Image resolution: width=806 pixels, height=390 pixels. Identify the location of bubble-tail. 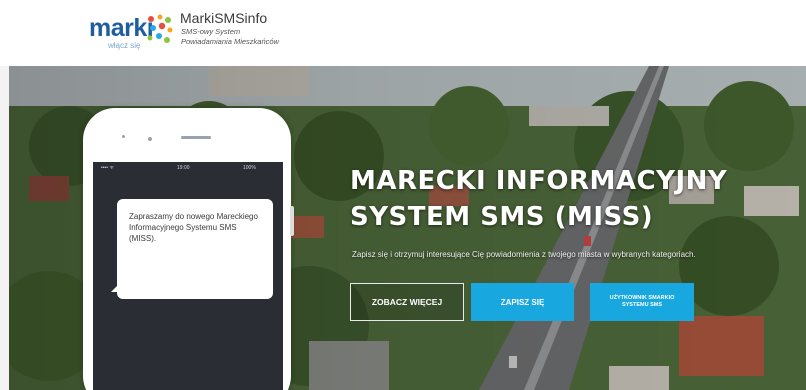
(116, 287).